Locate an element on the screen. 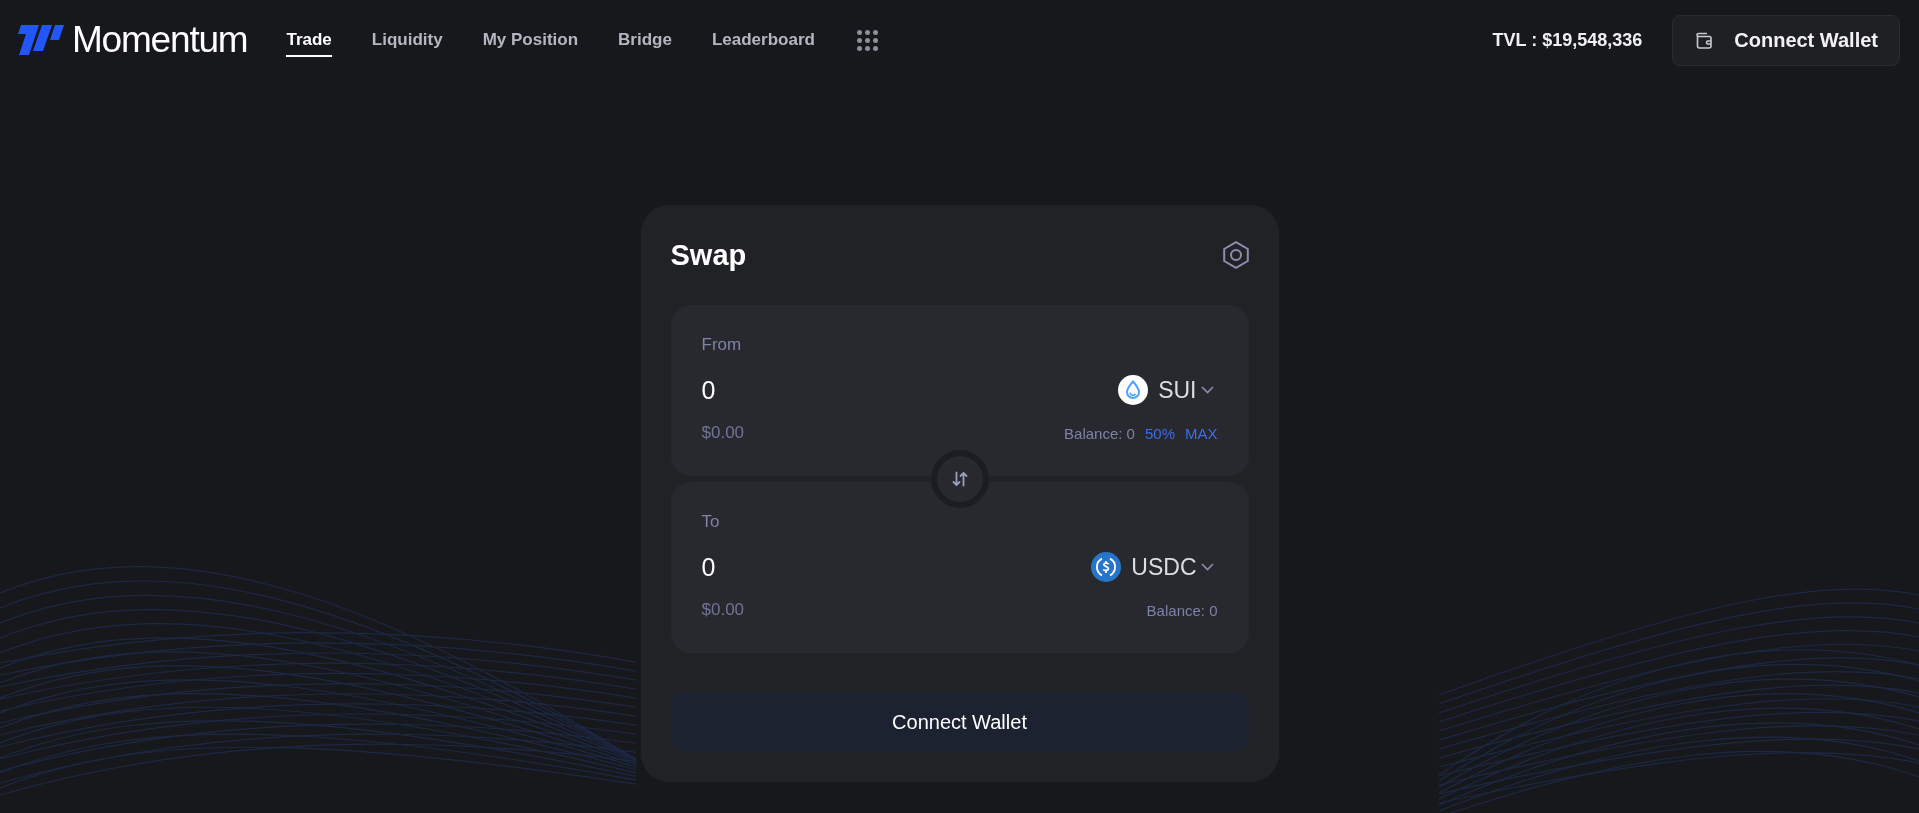 This screenshot has width=1919, height=813. droplet-coin-icon is located at coordinates (1133, 390).